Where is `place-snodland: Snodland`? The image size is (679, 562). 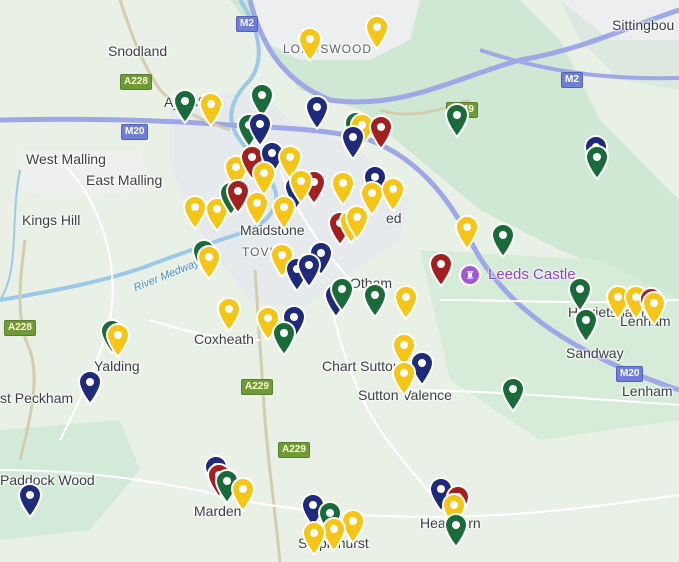 place-snodland: Snodland is located at coordinates (138, 51).